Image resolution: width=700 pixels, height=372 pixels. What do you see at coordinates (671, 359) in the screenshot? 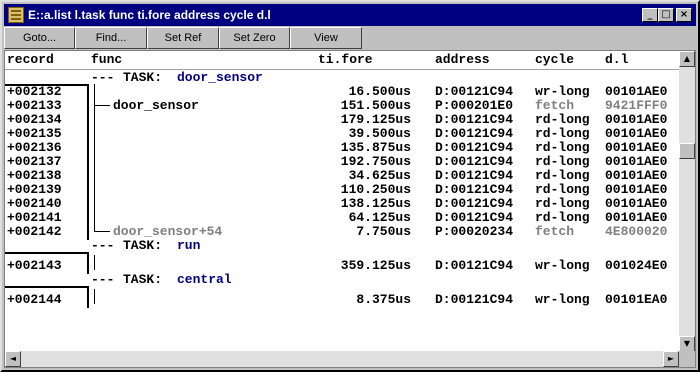
I see `scroll-right-icon: ►` at bounding box center [671, 359].